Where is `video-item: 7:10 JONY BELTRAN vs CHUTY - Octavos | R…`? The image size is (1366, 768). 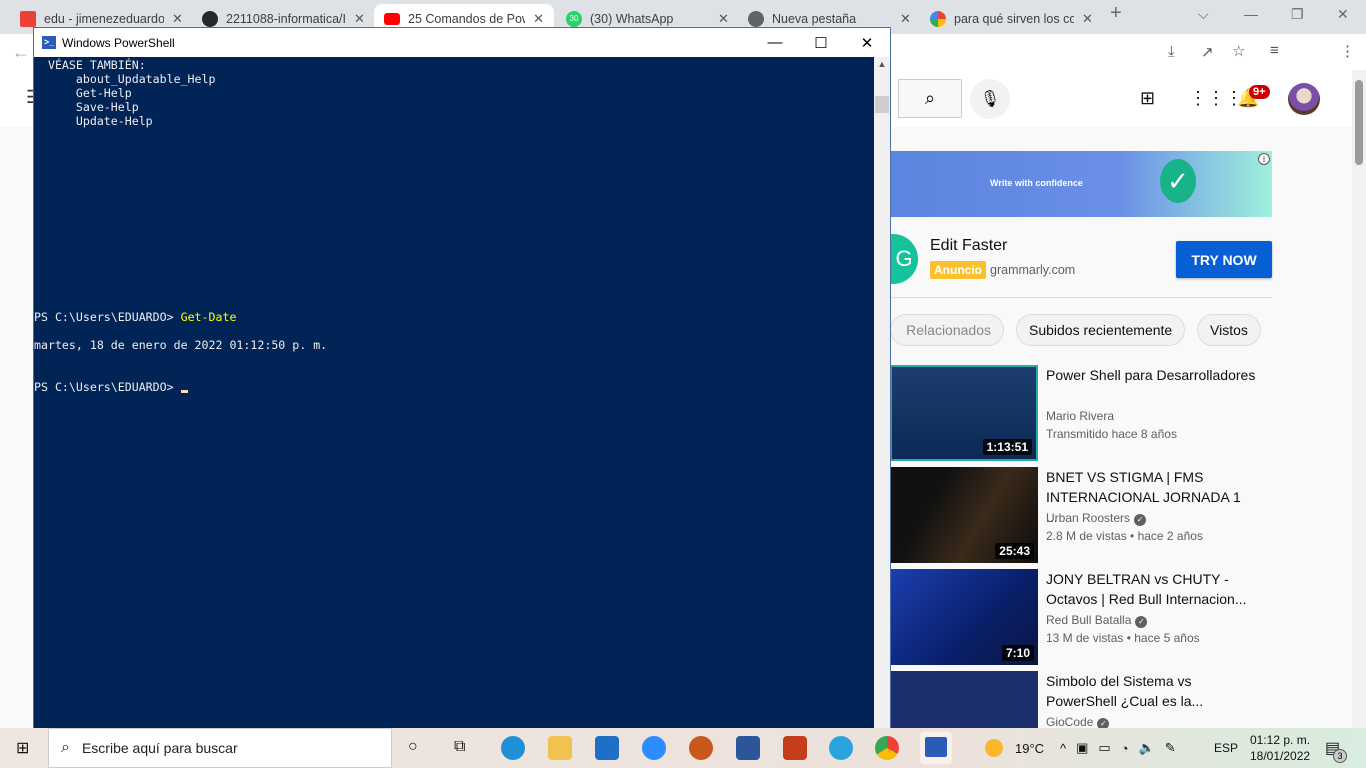 video-item: 7:10 JONY BELTRAN vs CHUTY - Octavos | R… is located at coordinates (1090, 617).